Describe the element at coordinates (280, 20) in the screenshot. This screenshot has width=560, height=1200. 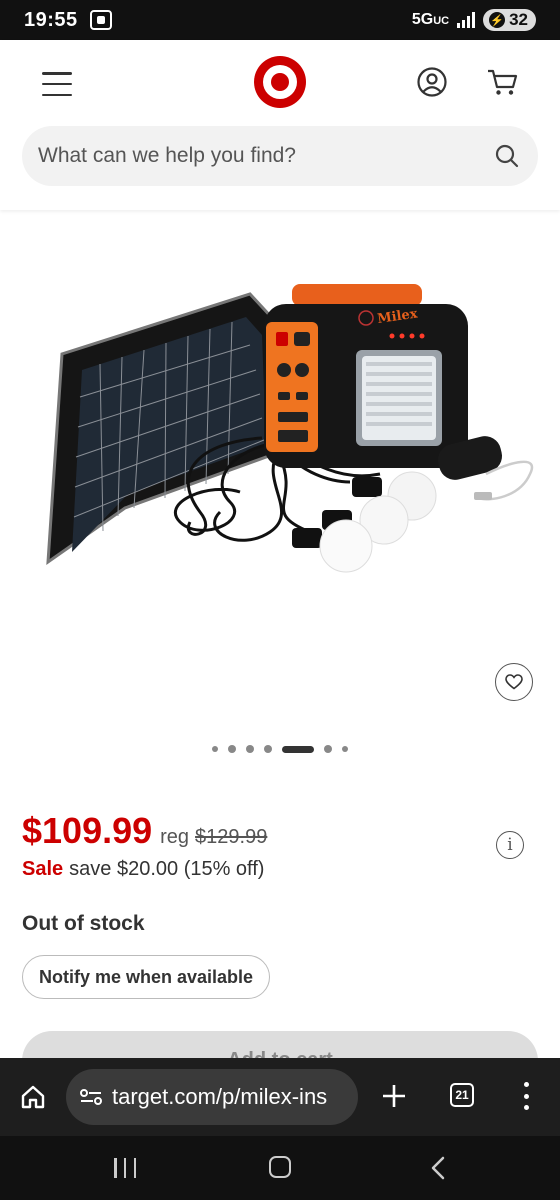
I see `status-bar: 19:55 5GUC ⚡ 32` at that location.